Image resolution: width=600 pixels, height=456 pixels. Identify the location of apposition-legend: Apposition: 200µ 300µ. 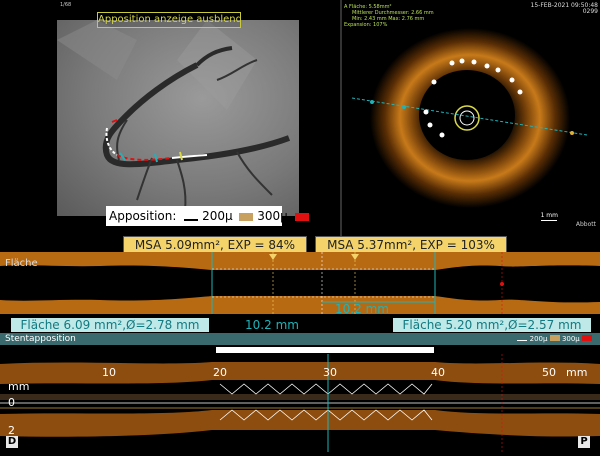
(207, 216).